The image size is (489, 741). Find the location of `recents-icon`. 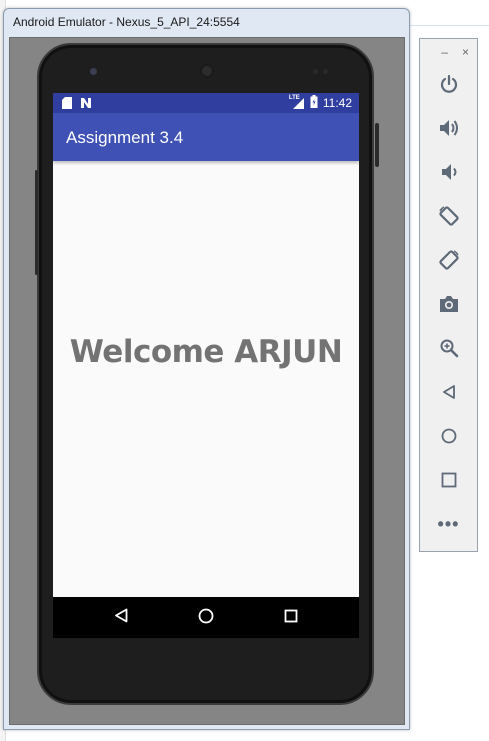

recents-icon is located at coordinates (291, 618).